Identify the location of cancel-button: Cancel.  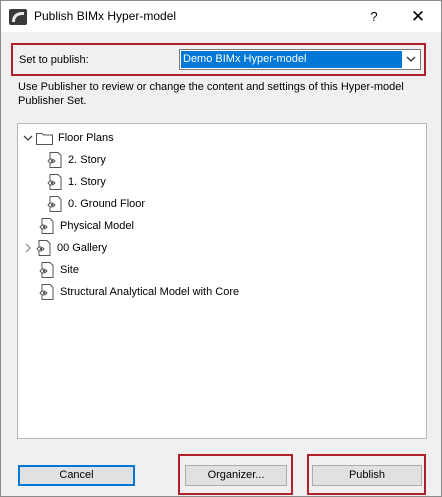
(76, 475).